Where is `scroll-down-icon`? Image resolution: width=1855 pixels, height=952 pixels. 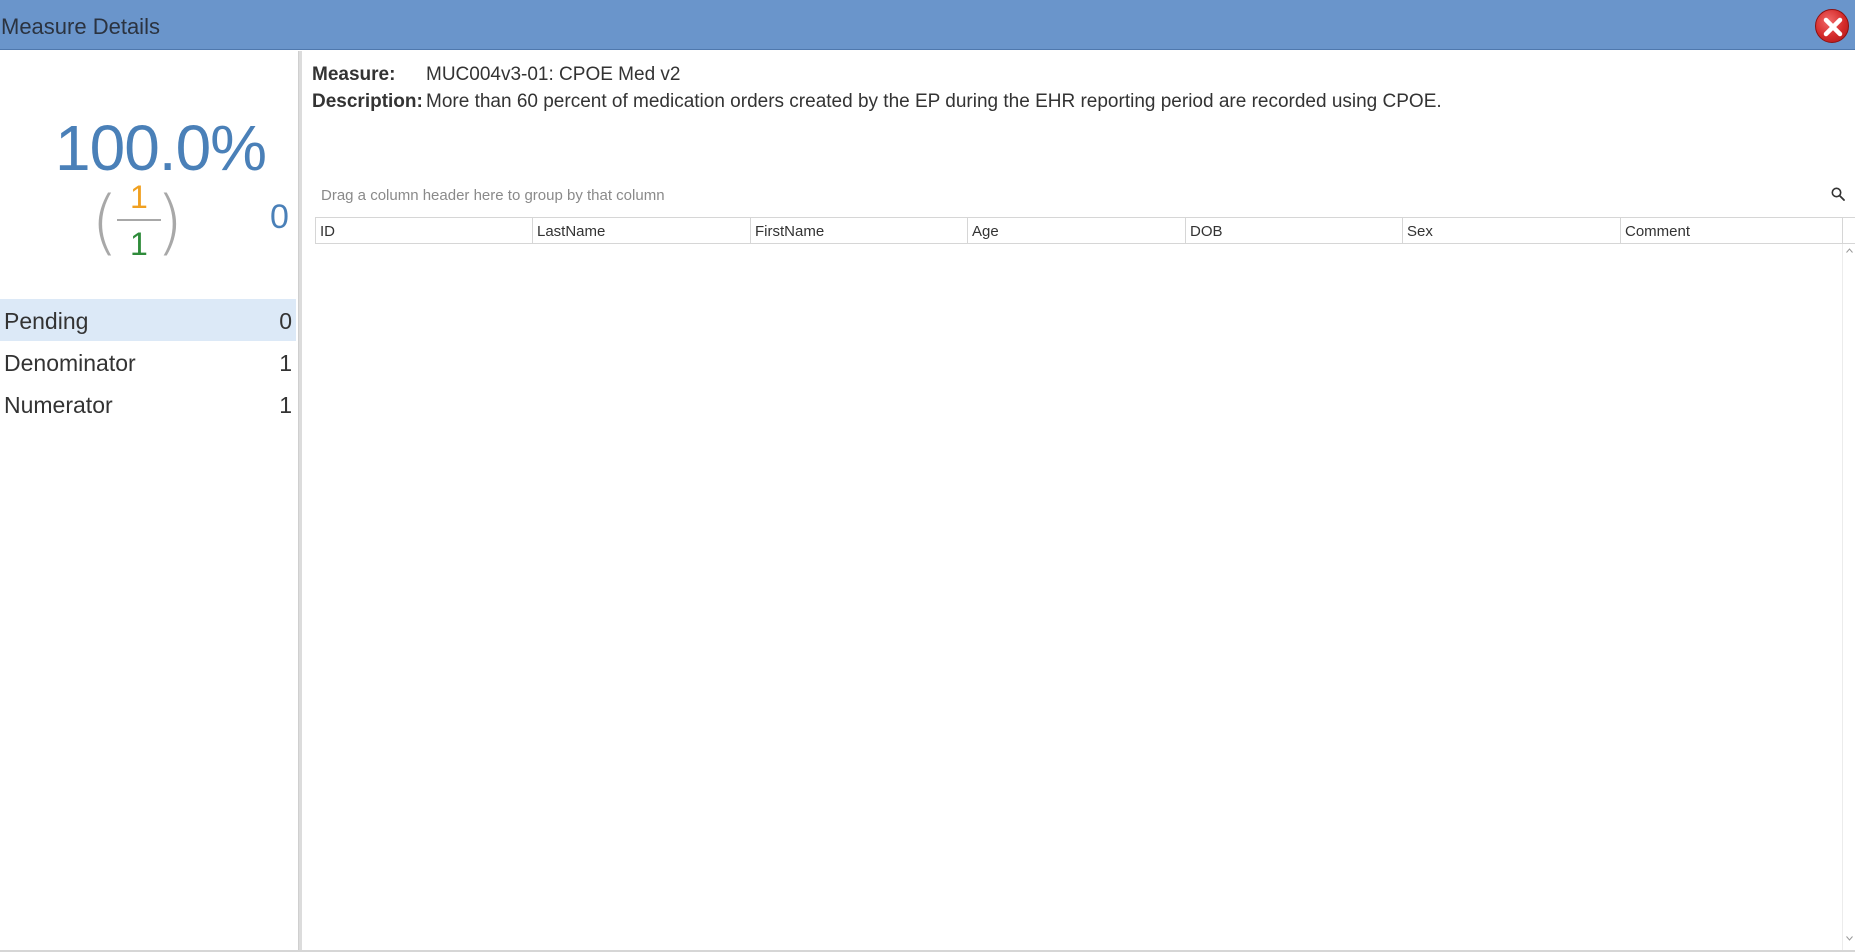
scroll-down-icon is located at coordinates (1849, 938).